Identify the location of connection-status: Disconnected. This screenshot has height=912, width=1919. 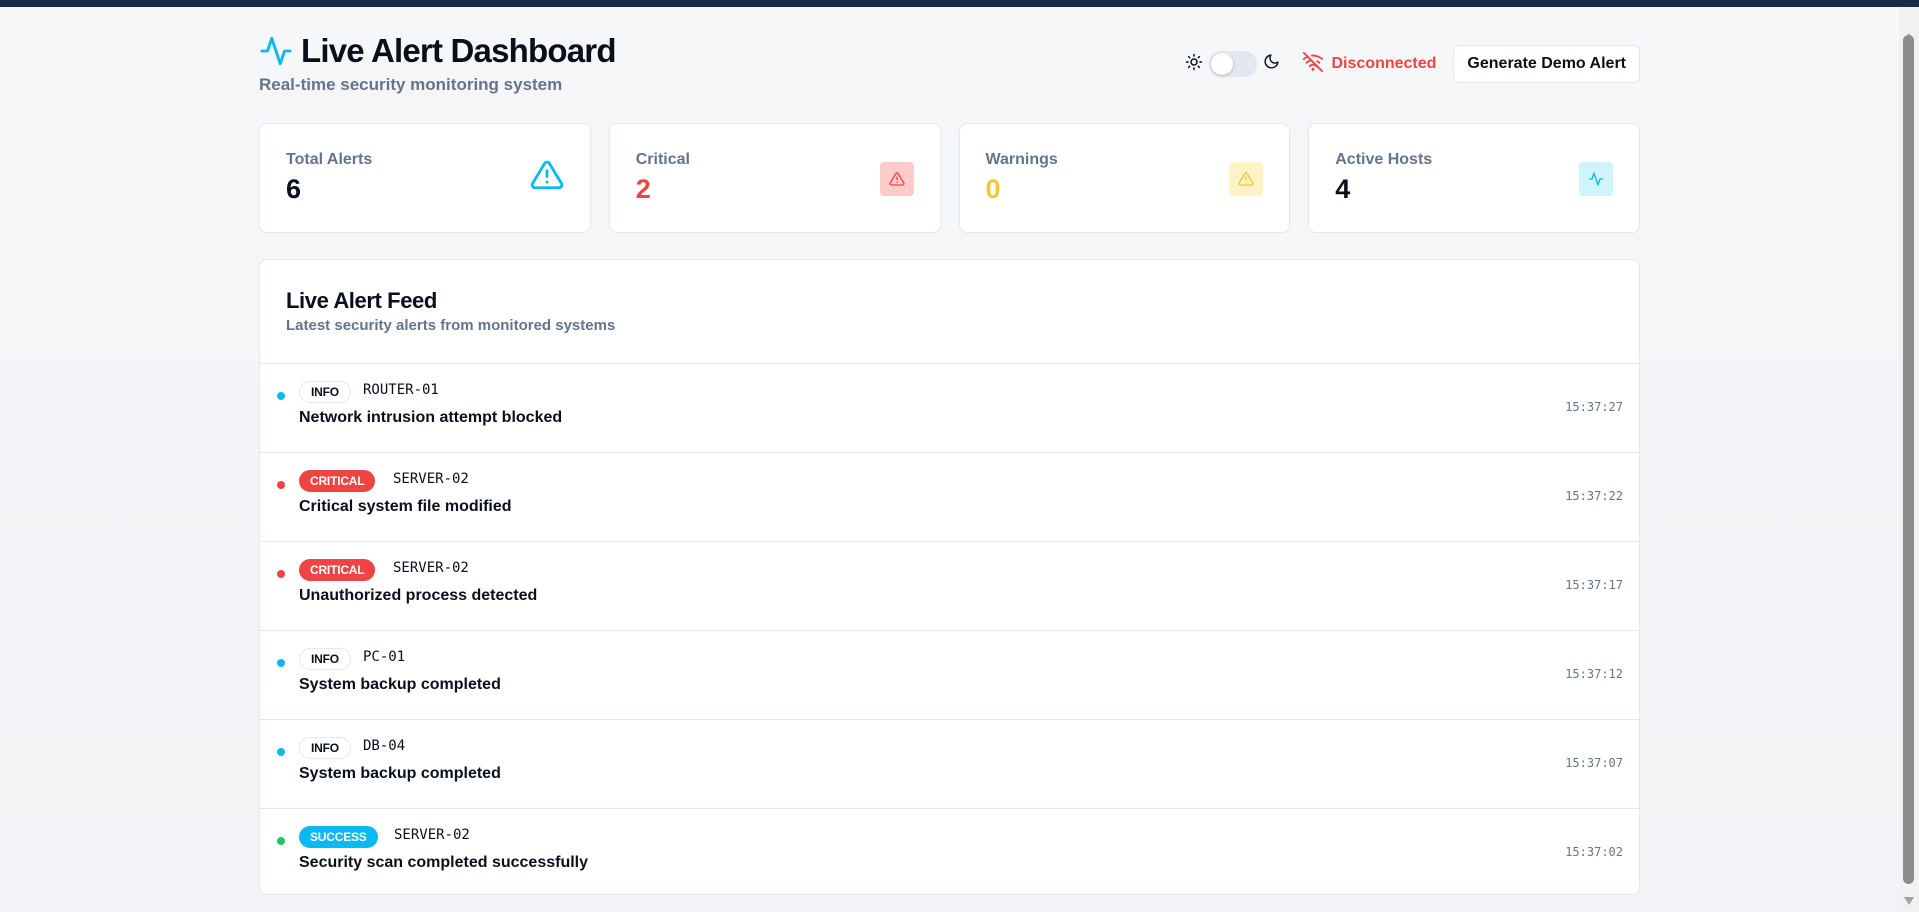
(1369, 64).